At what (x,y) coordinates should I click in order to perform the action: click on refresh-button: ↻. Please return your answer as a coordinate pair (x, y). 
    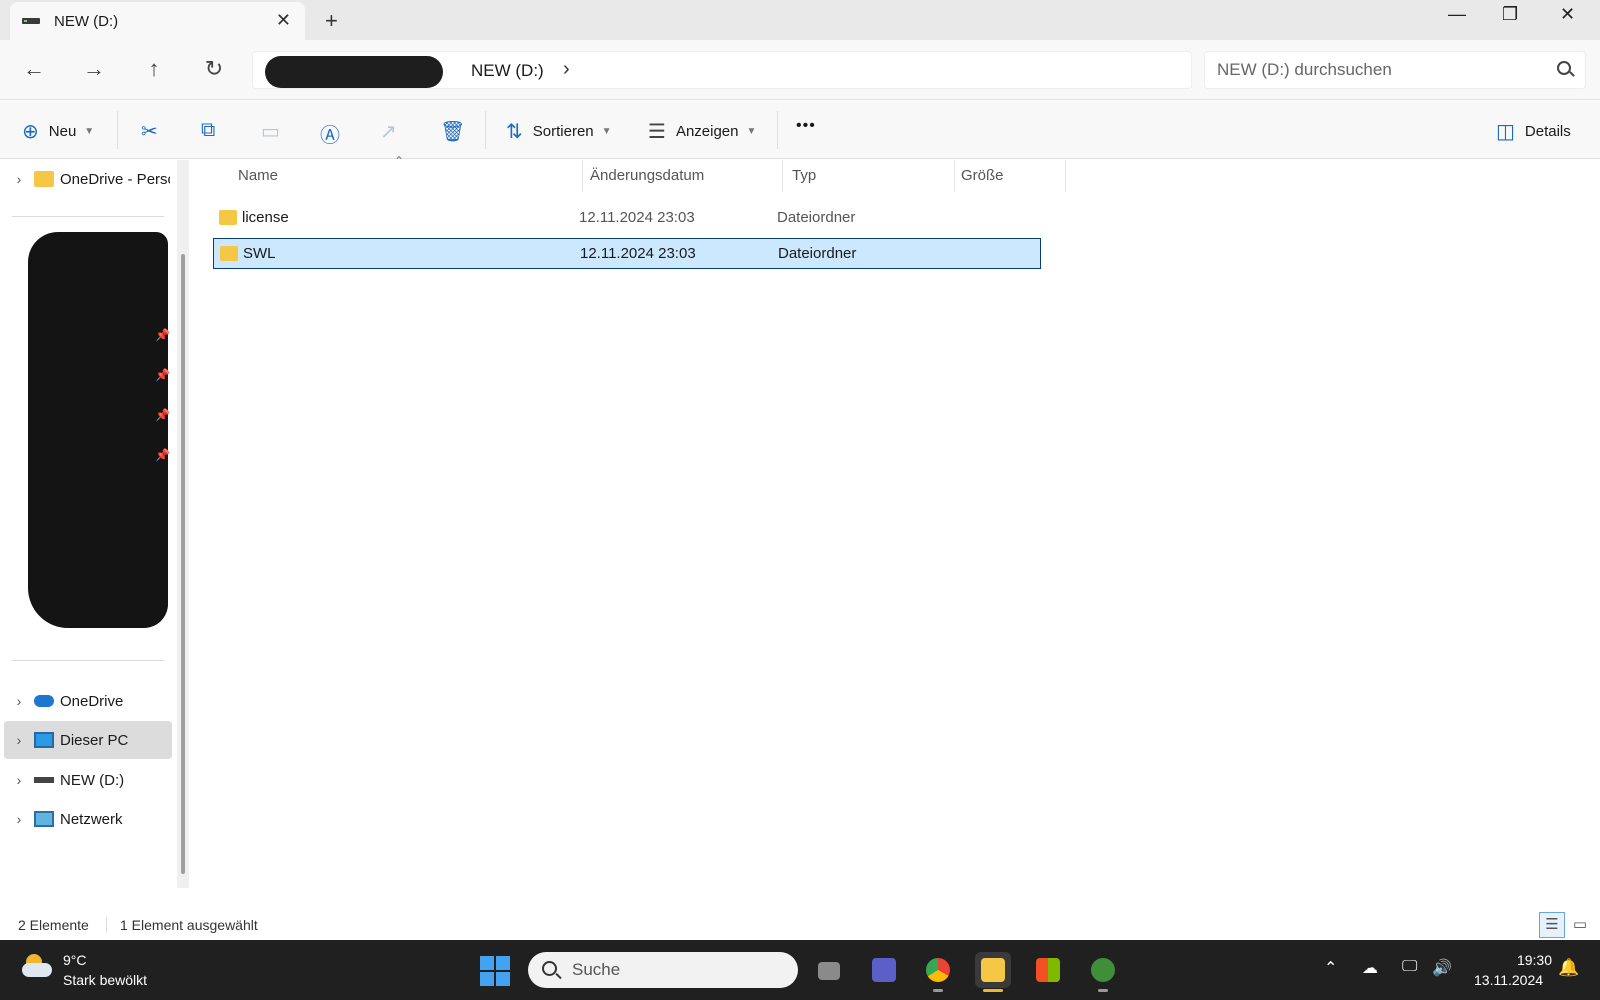
    Looking at the image, I should click on (214, 69).